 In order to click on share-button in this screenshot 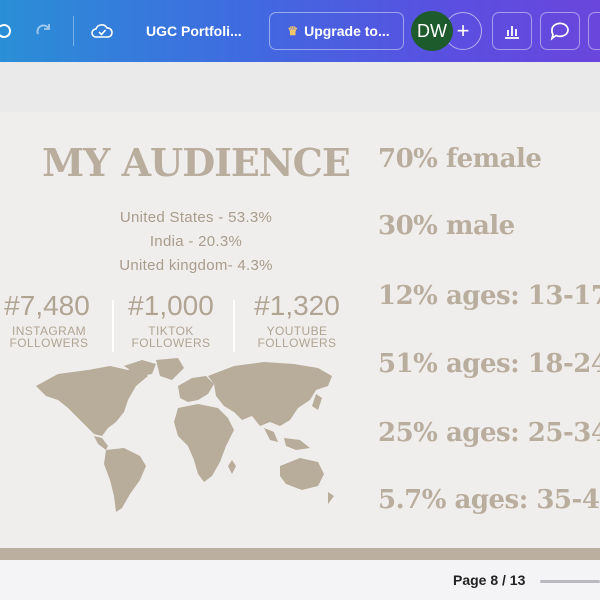, I will do `click(594, 31)`.